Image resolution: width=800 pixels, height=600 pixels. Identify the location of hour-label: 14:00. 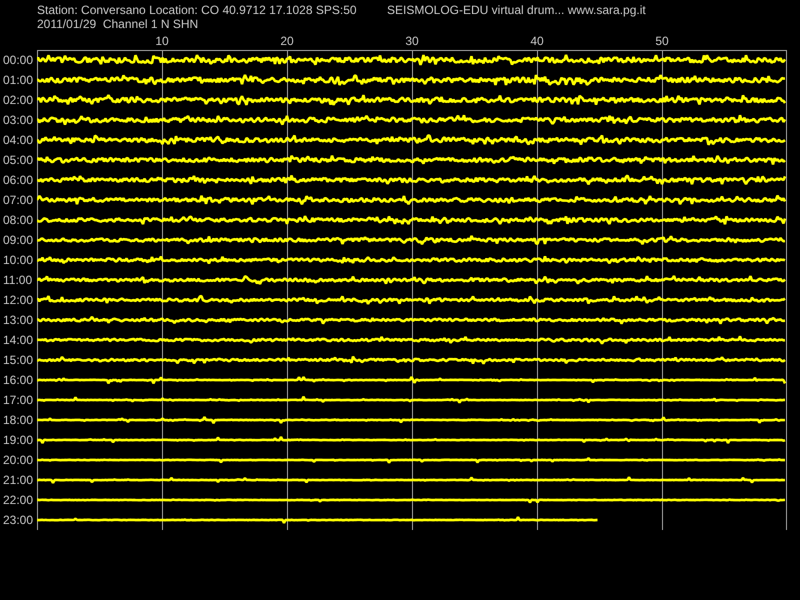
(18, 340).